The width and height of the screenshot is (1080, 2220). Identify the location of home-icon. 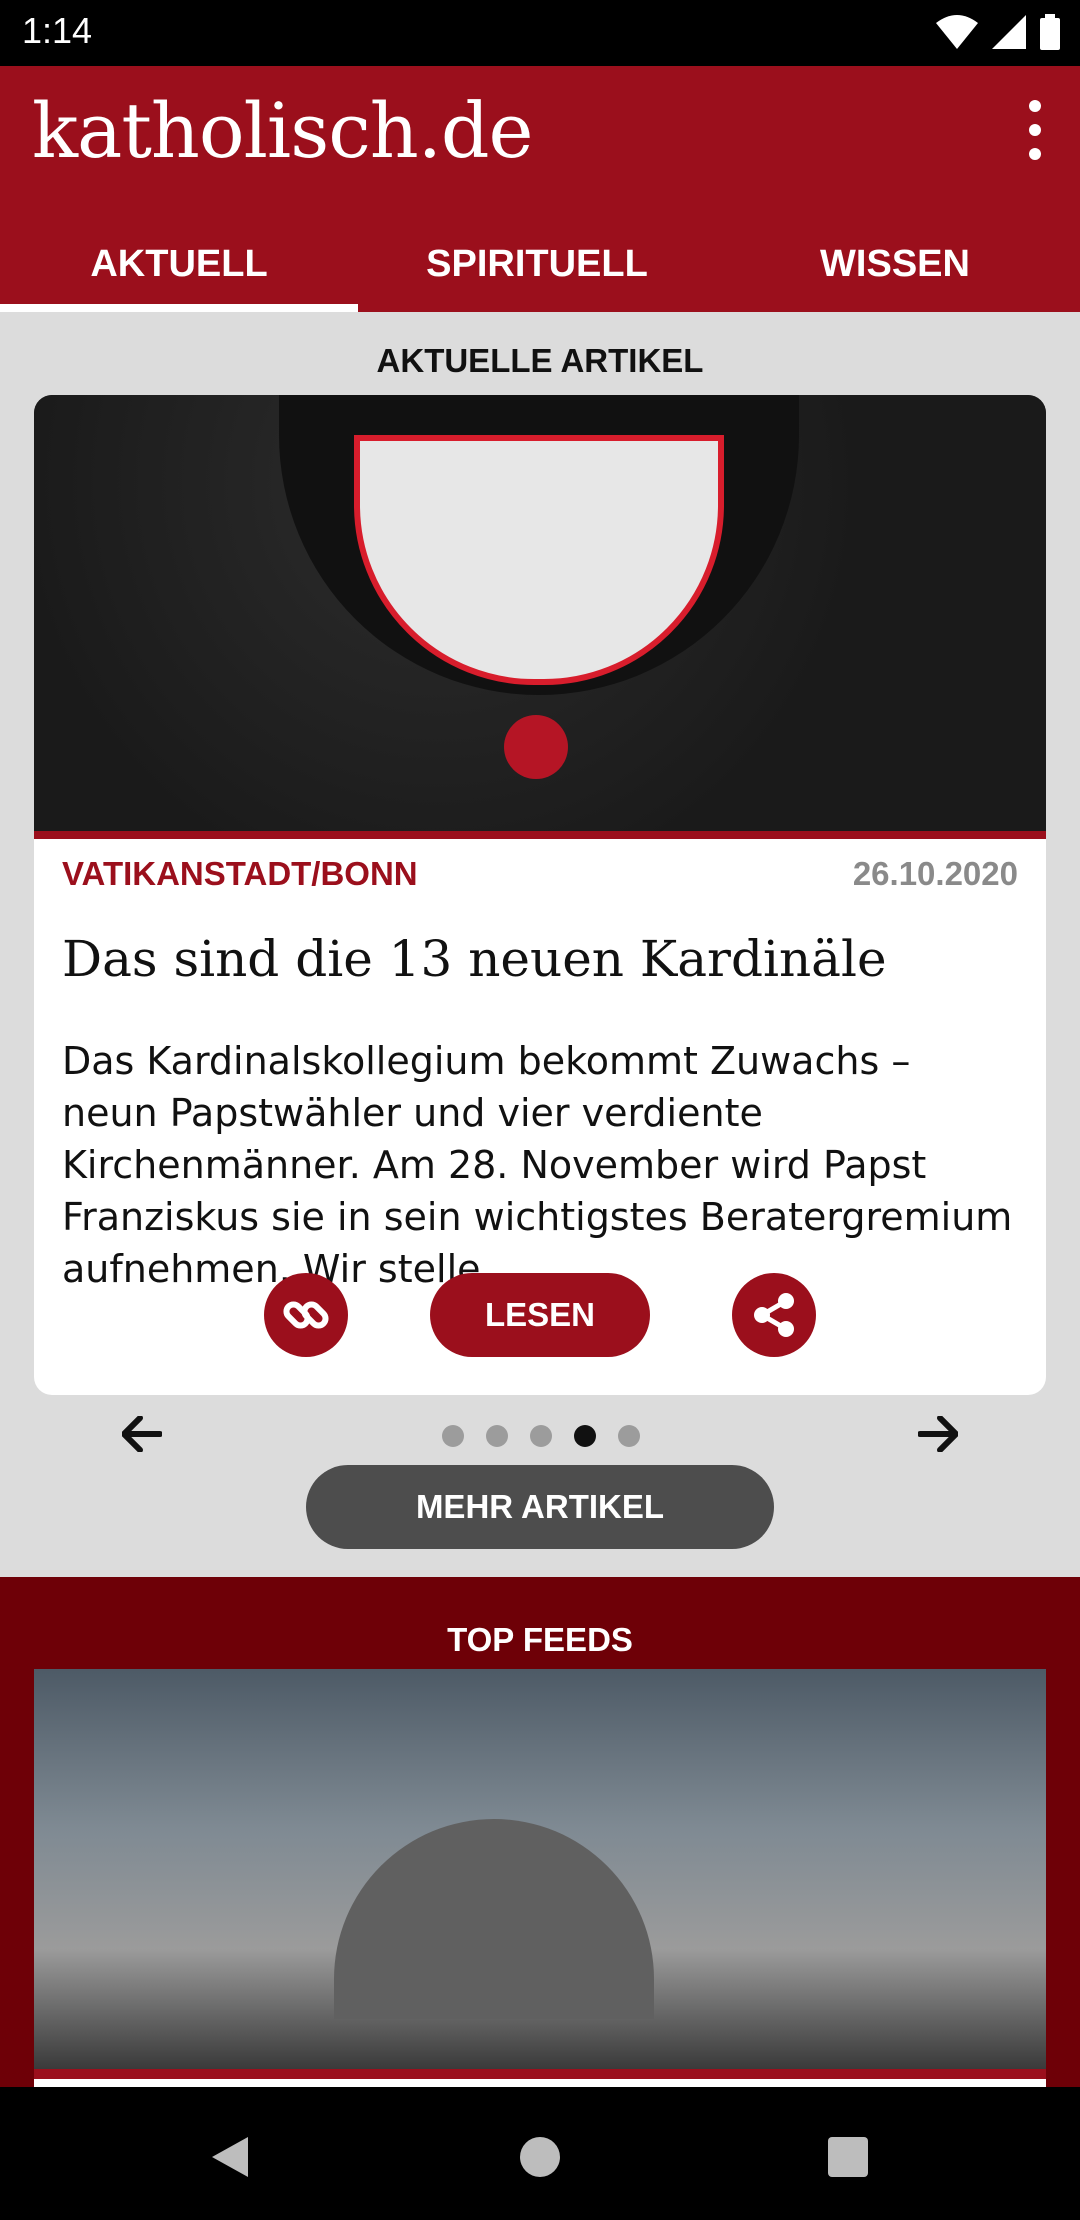
(540, 2157).